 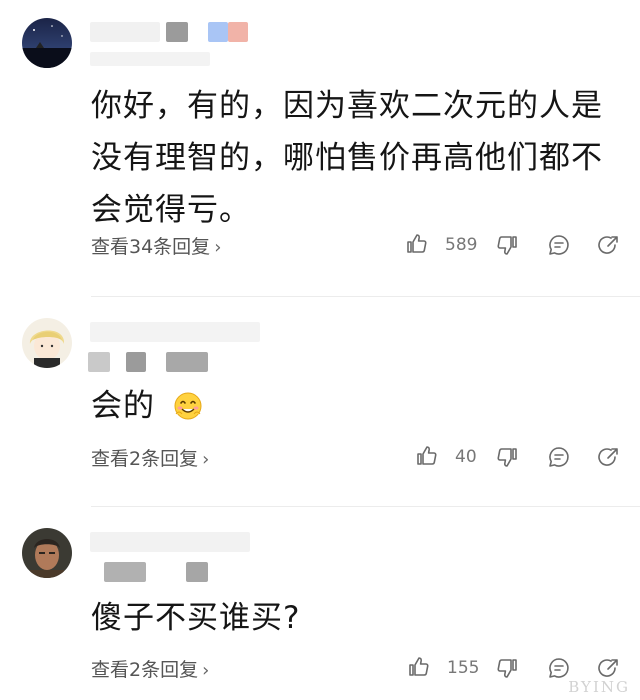 I want to click on like-count: 40, so click(x=466, y=457).